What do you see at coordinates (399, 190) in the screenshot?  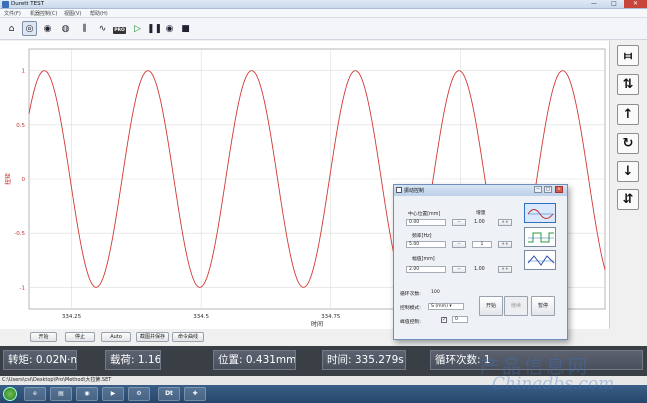 I see `dialog-icon` at bounding box center [399, 190].